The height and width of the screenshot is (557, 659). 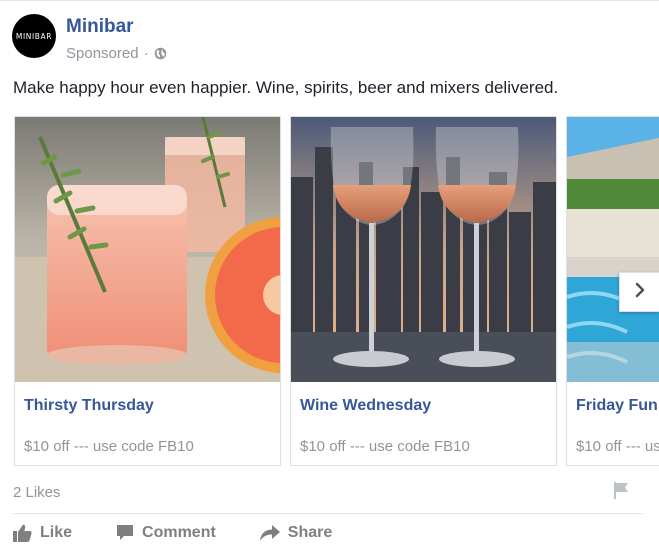 I want to click on comment-icon, so click(x=125, y=532).